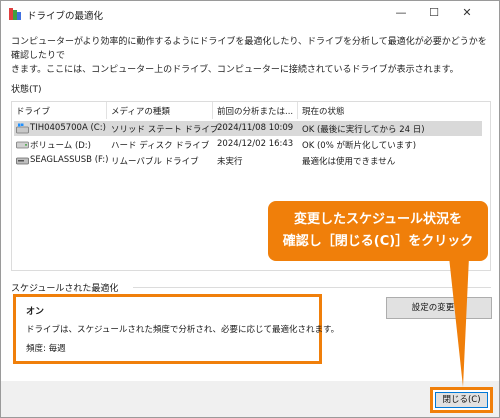  Describe the element at coordinates (183, 330) in the screenshot. I see `schedule-description: ドライブは、スケジュールされた頻度で分析され、必要に応じて最適化されます。` at that location.